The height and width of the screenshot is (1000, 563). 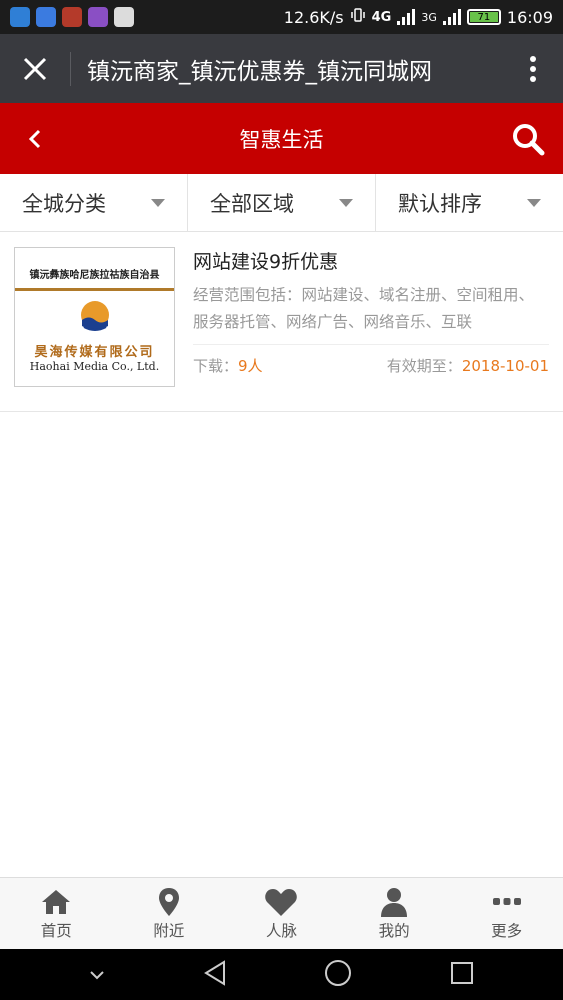 What do you see at coordinates (507, 930) in the screenshot?
I see `nav-label: 更多` at bounding box center [507, 930].